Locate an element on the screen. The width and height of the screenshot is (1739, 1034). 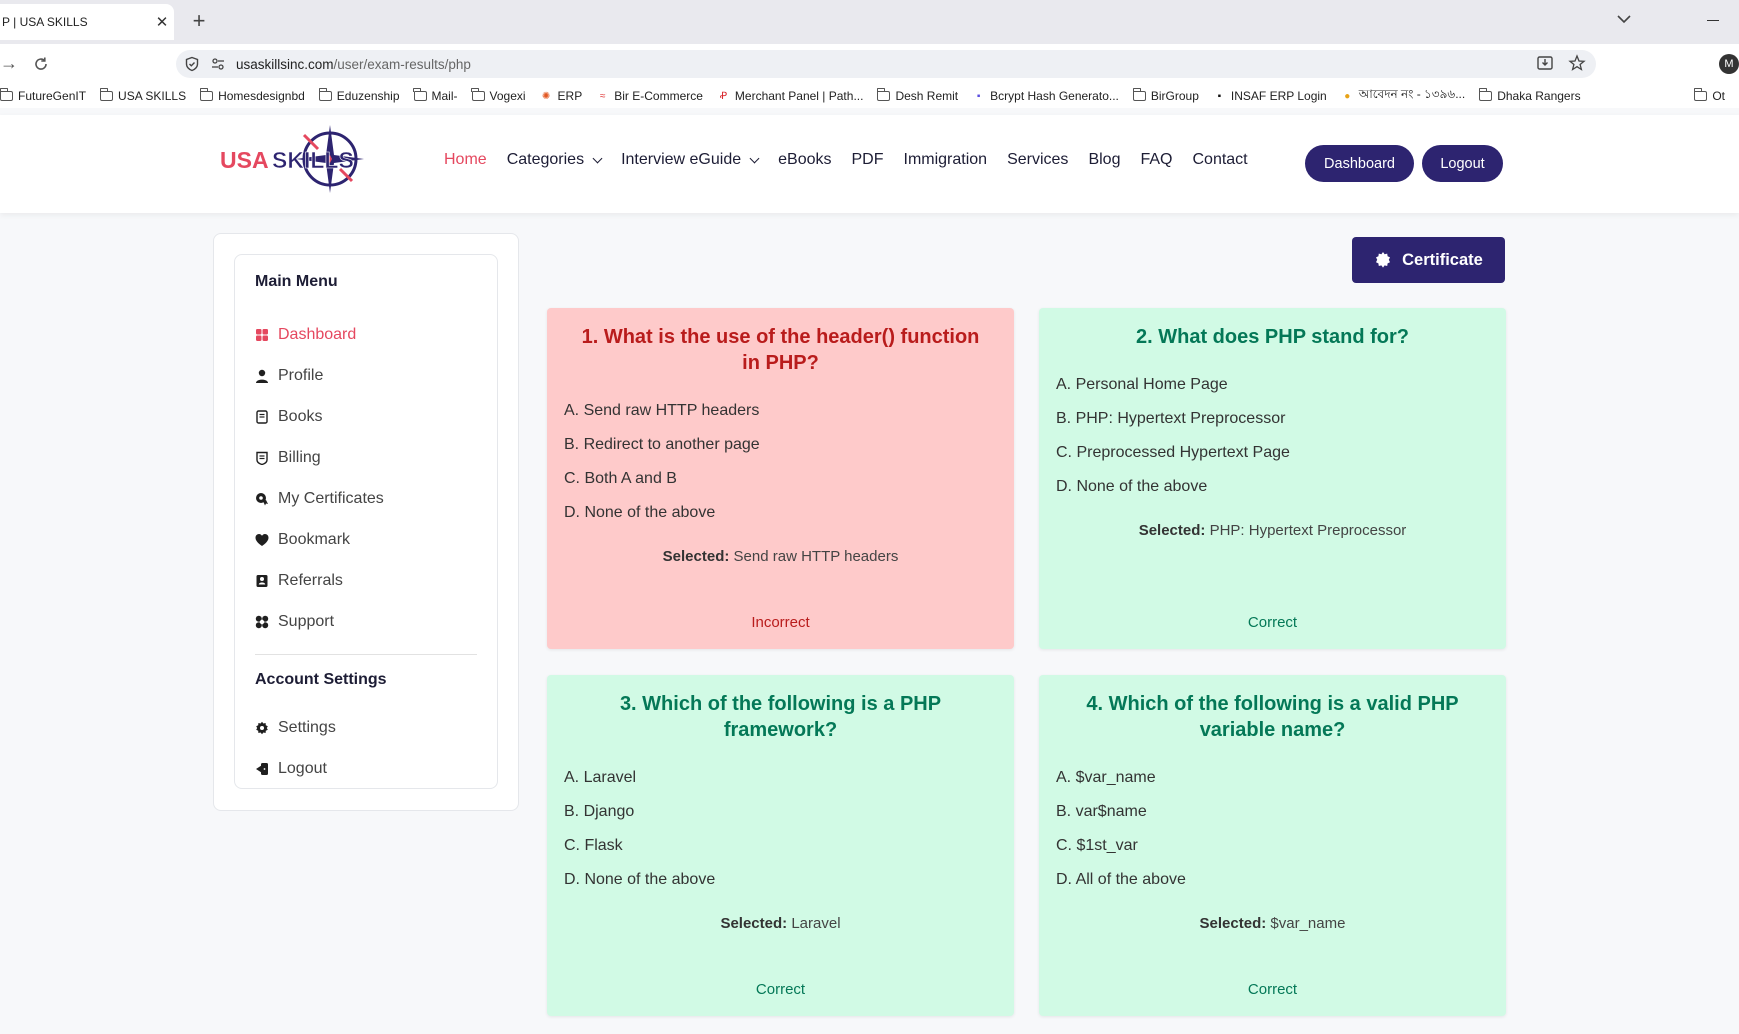
user-icon is located at coordinates (262, 376).